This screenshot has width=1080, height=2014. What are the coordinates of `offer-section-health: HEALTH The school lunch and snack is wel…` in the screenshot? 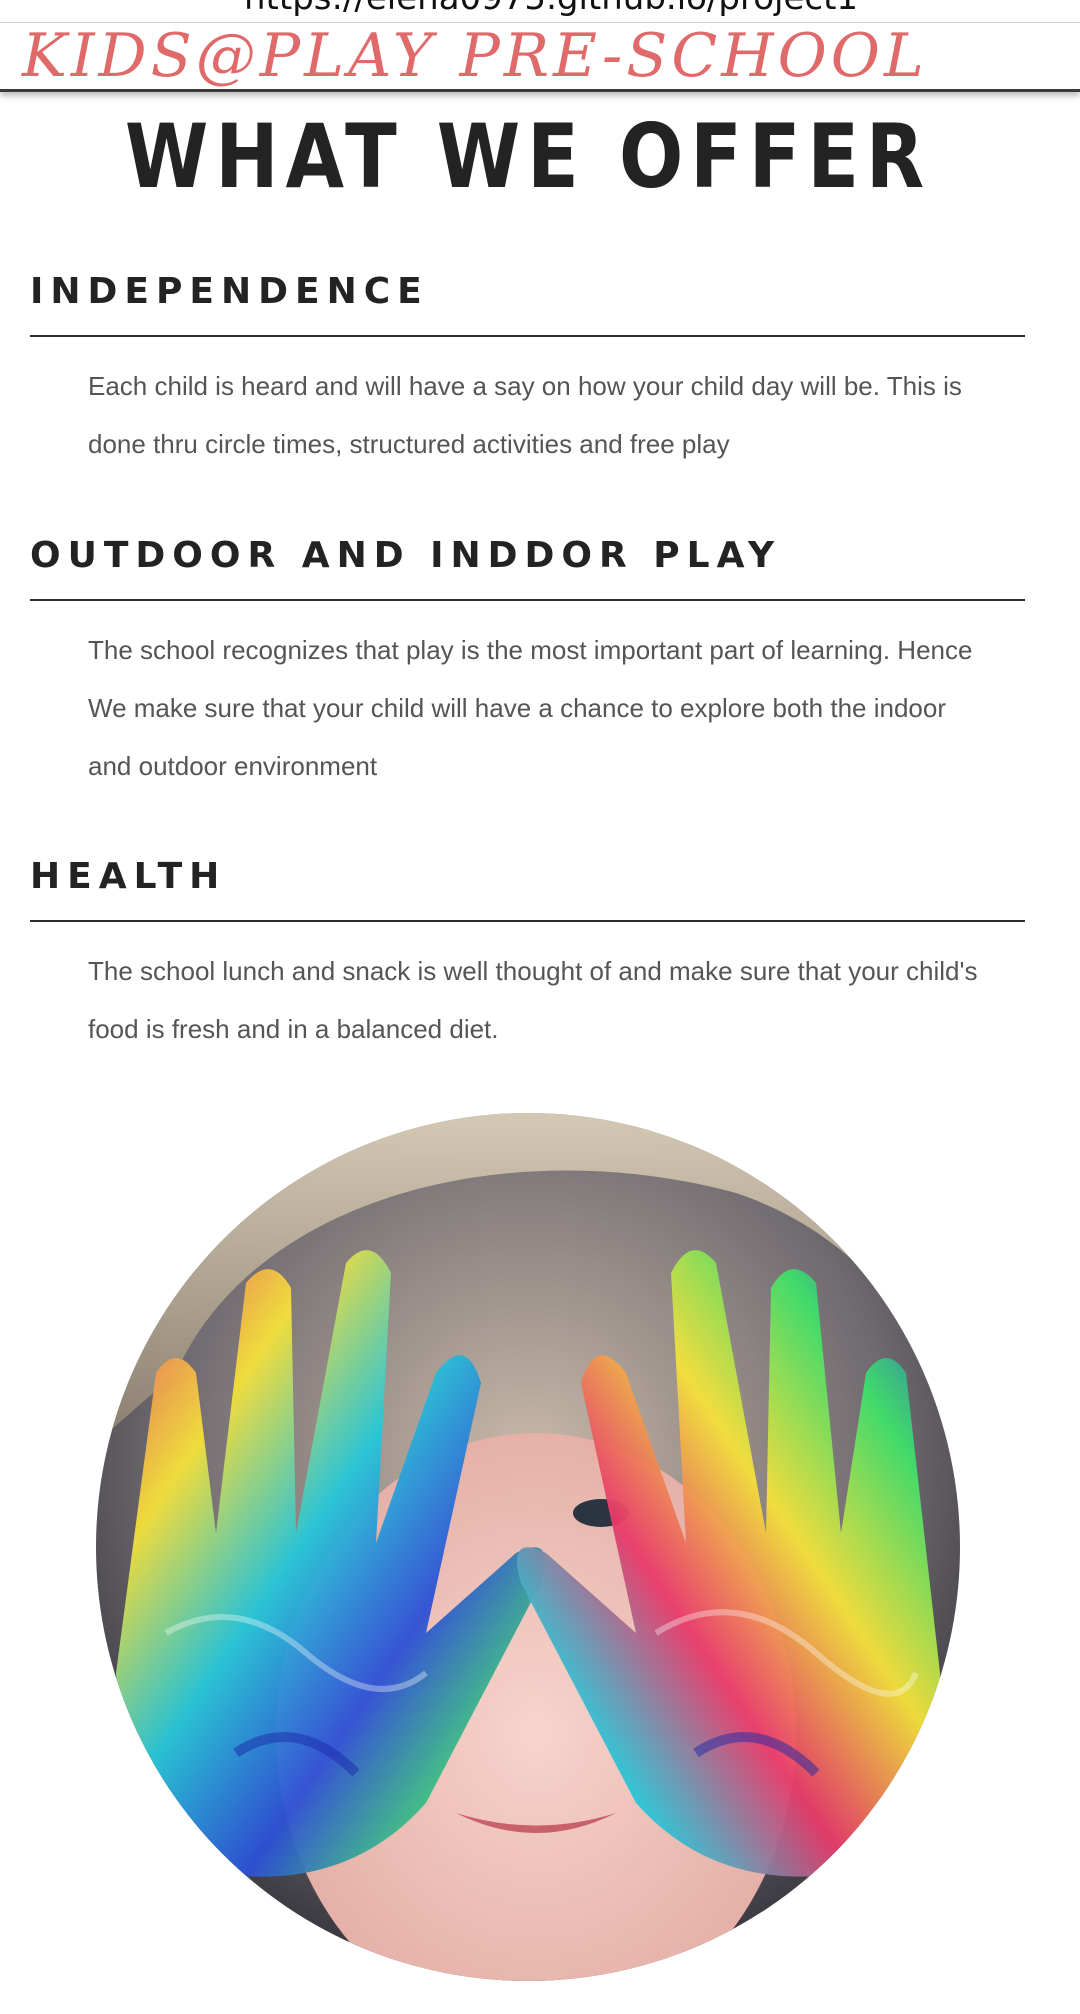 It's located at (527, 956).